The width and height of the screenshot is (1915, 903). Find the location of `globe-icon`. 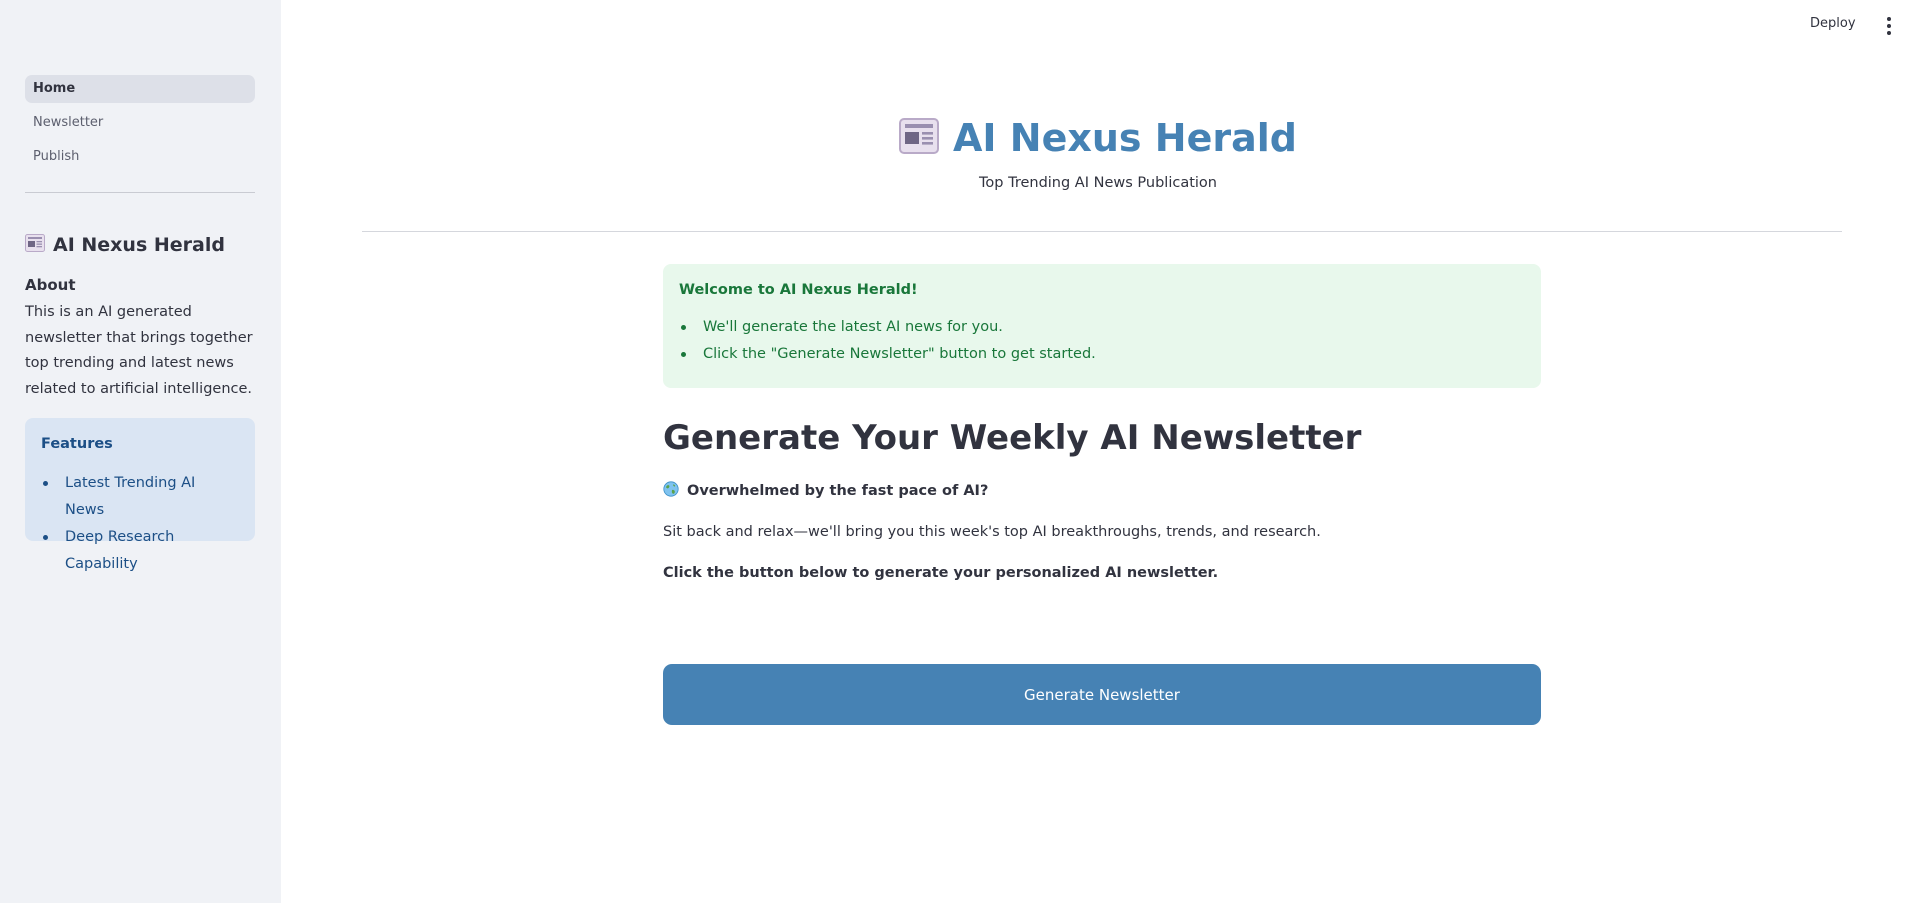

globe-icon is located at coordinates (671, 491).